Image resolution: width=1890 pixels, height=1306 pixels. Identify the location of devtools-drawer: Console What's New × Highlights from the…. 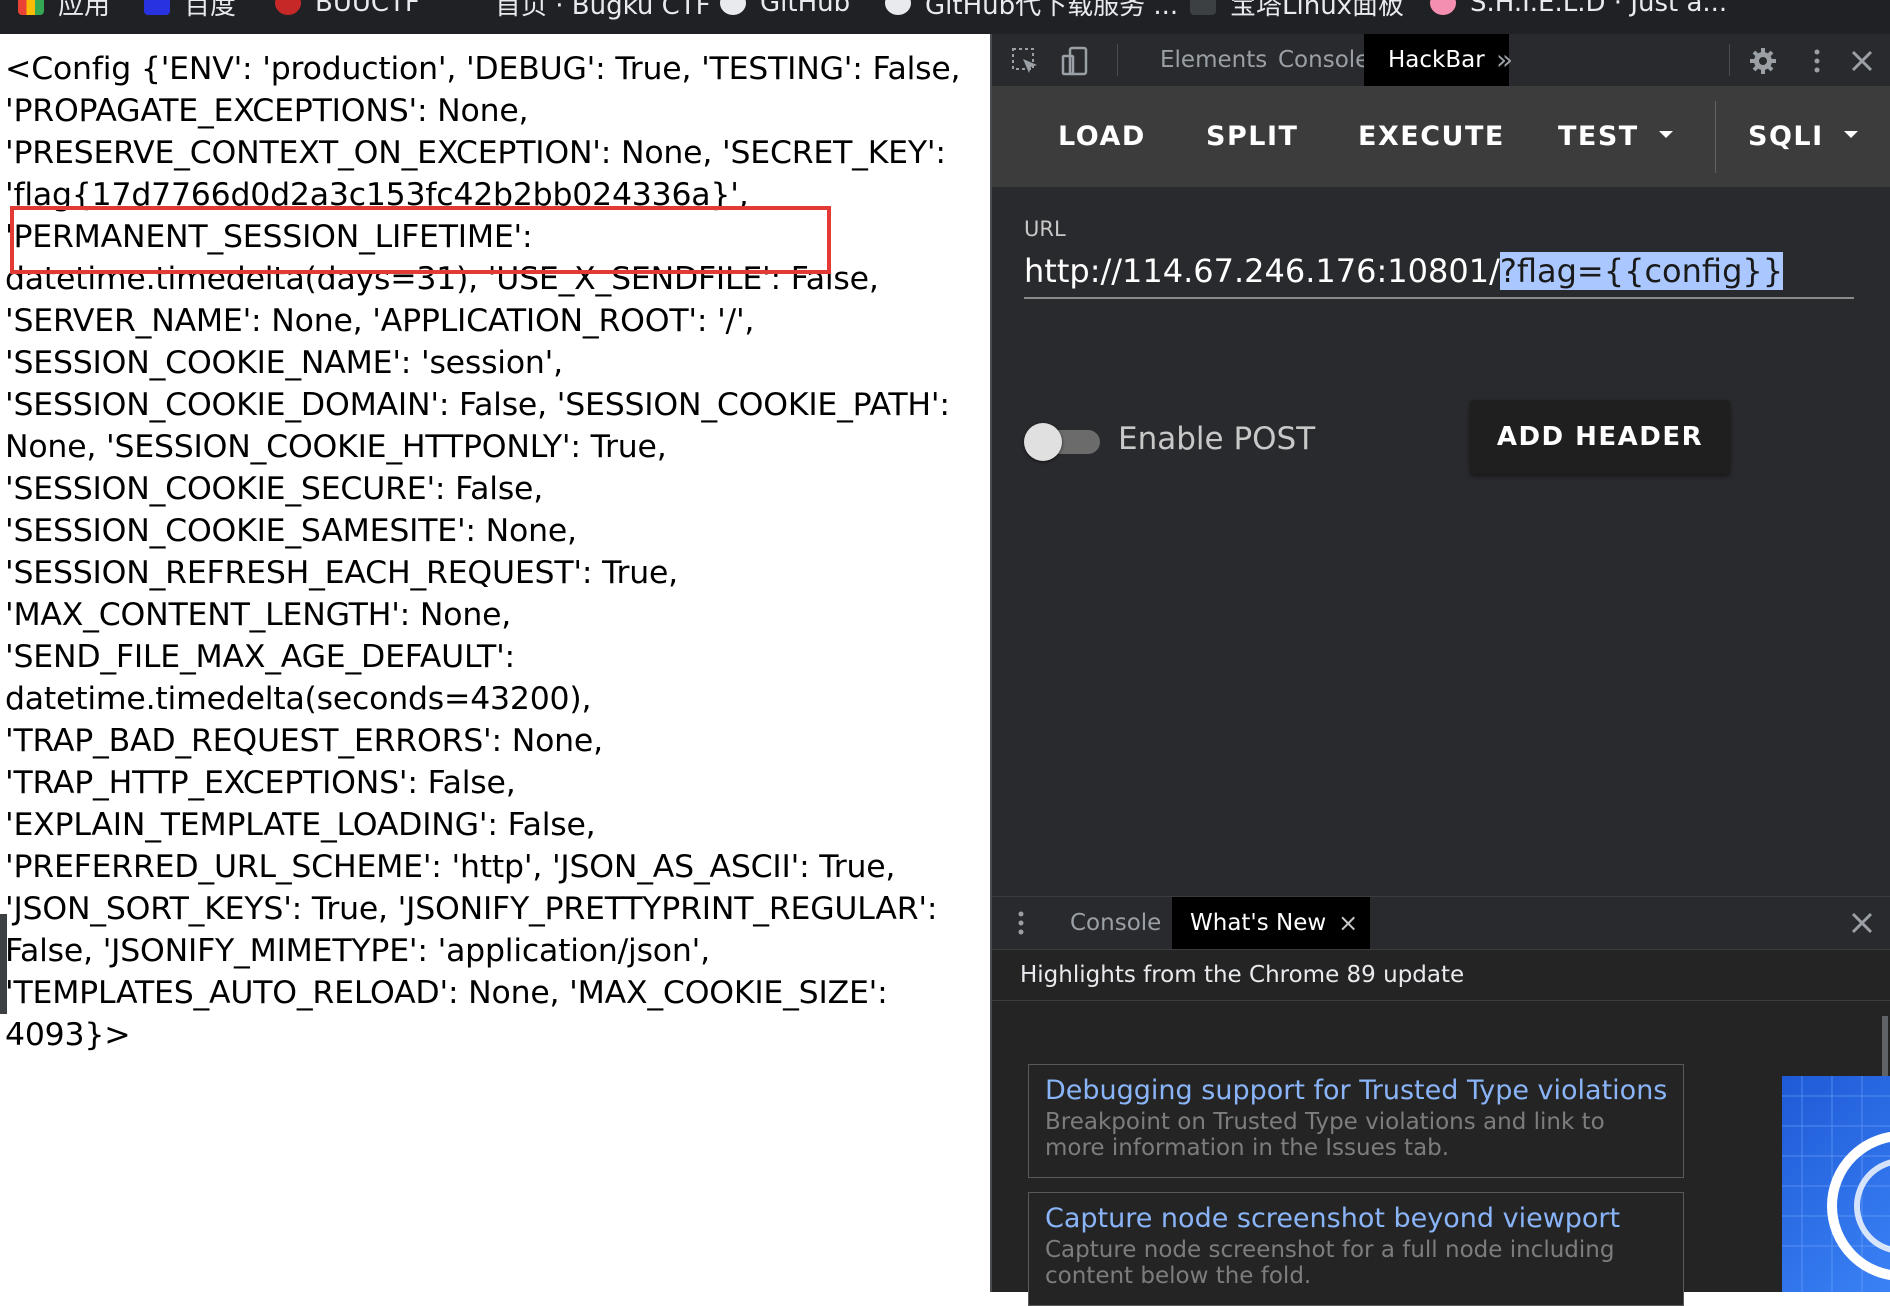
(1441, 1101).